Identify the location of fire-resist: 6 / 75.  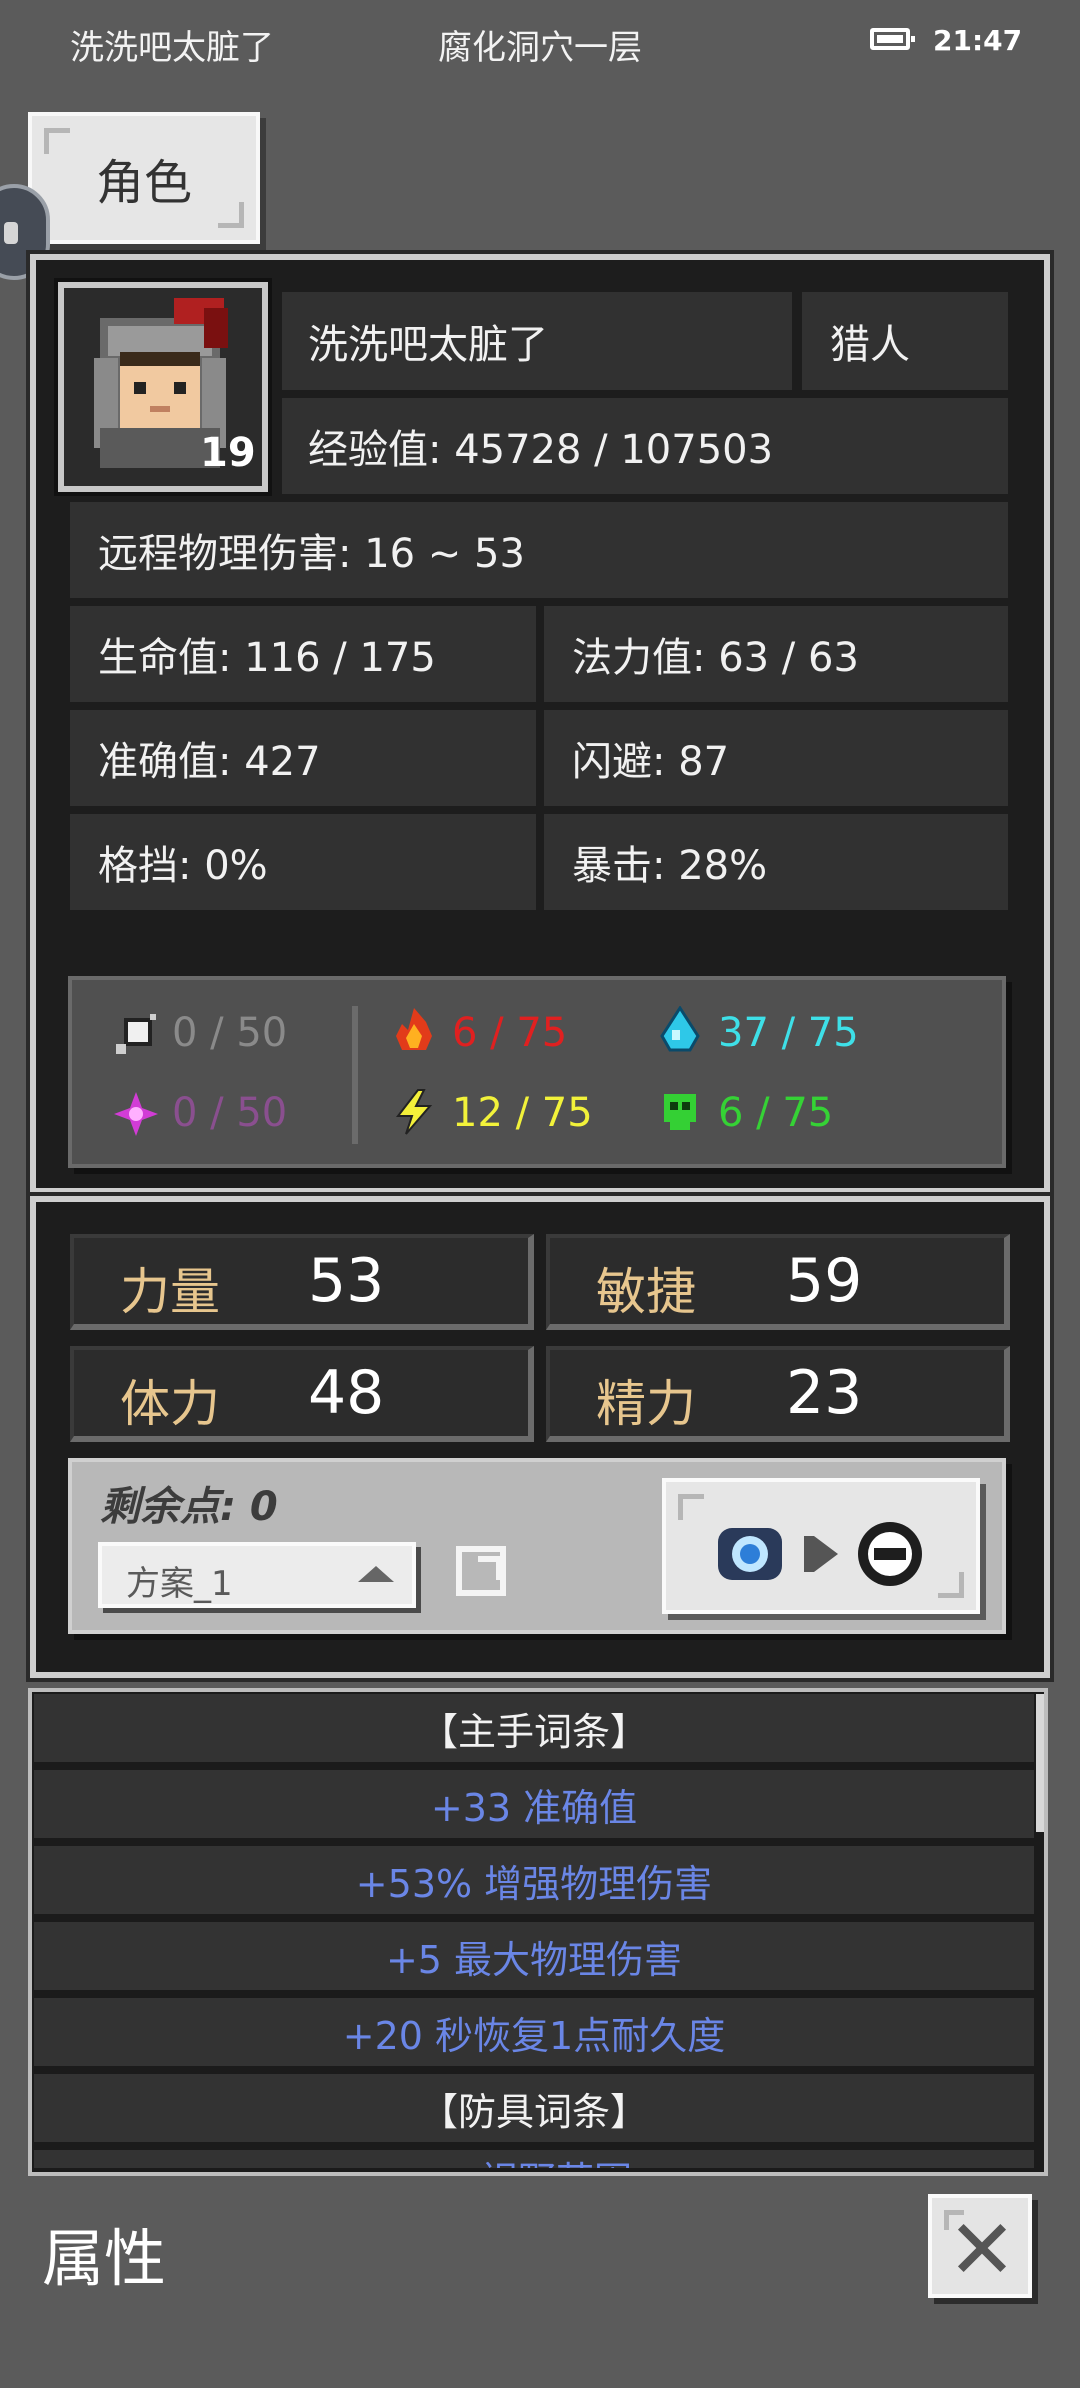
(510, 1033).